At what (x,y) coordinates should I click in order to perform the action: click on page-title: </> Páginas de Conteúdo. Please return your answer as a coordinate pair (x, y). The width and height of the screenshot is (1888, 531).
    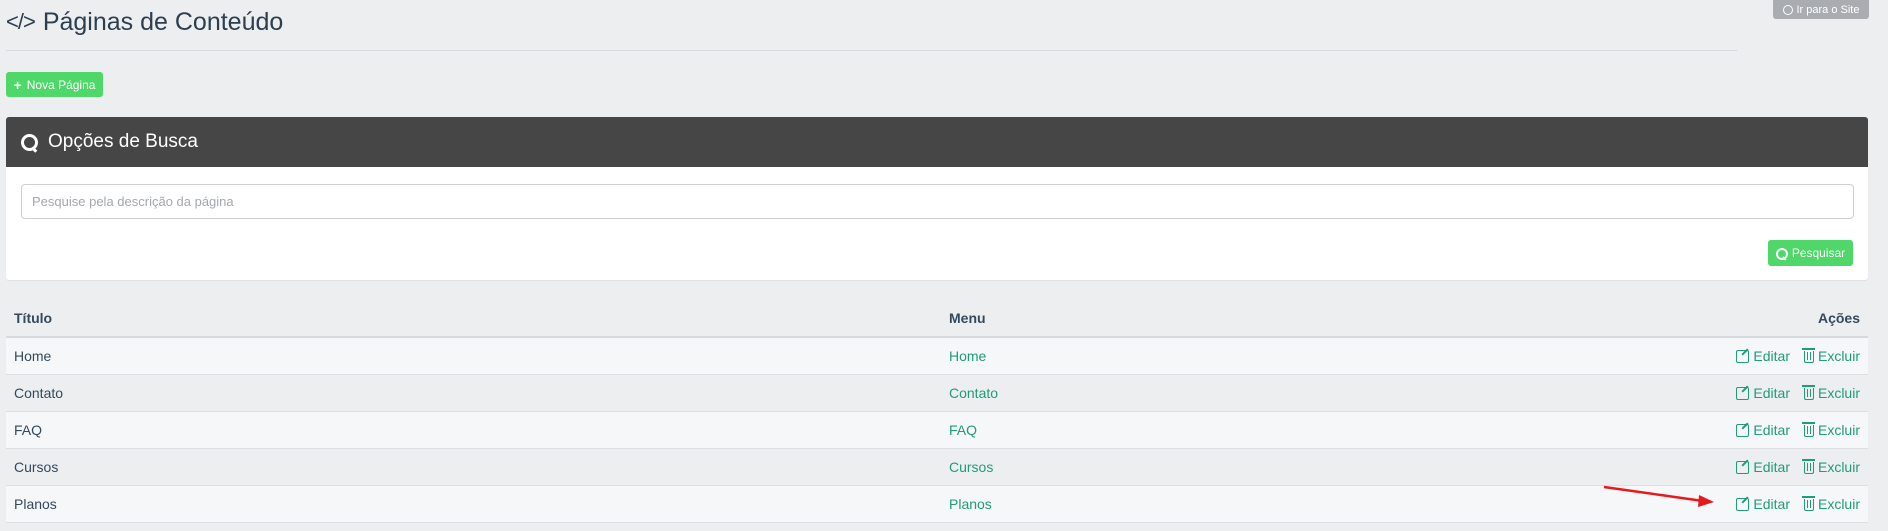
    Looking at the image, I should click on (144, 22).